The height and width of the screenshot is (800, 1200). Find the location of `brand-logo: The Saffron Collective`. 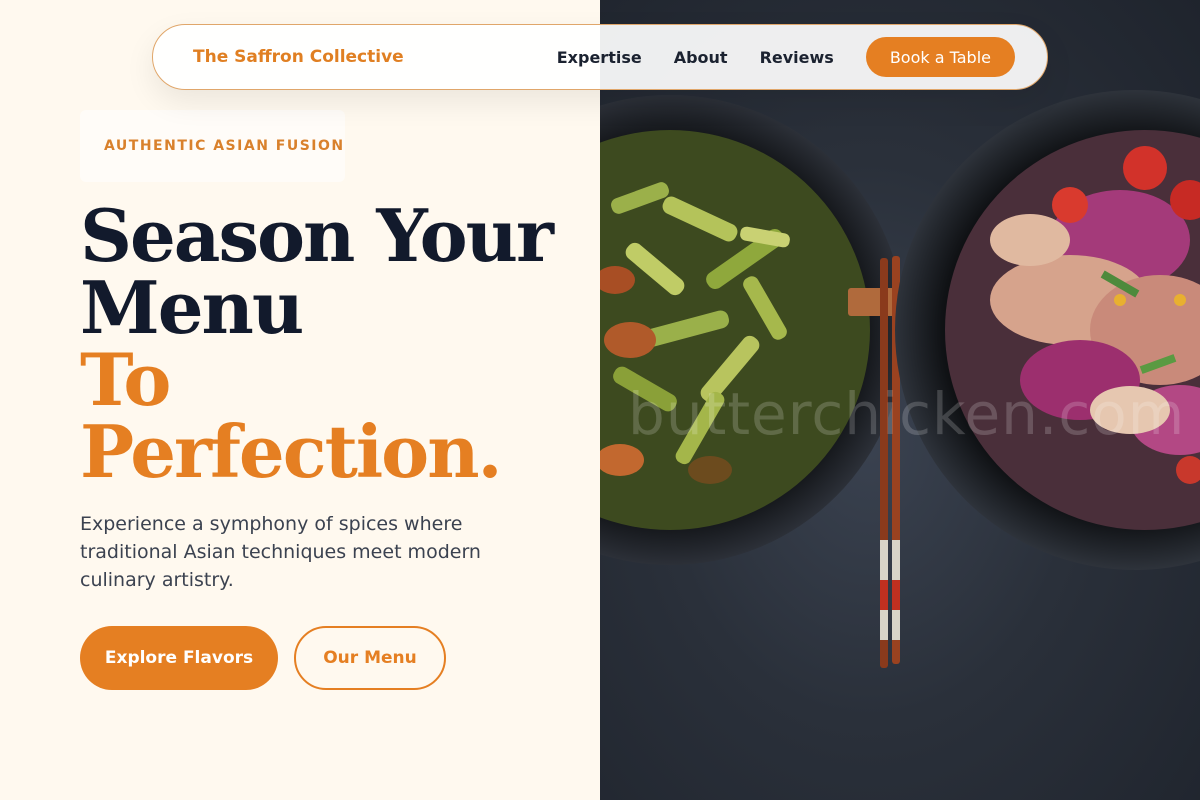

brand-logo: The Saffron Collective is located at coordinates (298, 57).